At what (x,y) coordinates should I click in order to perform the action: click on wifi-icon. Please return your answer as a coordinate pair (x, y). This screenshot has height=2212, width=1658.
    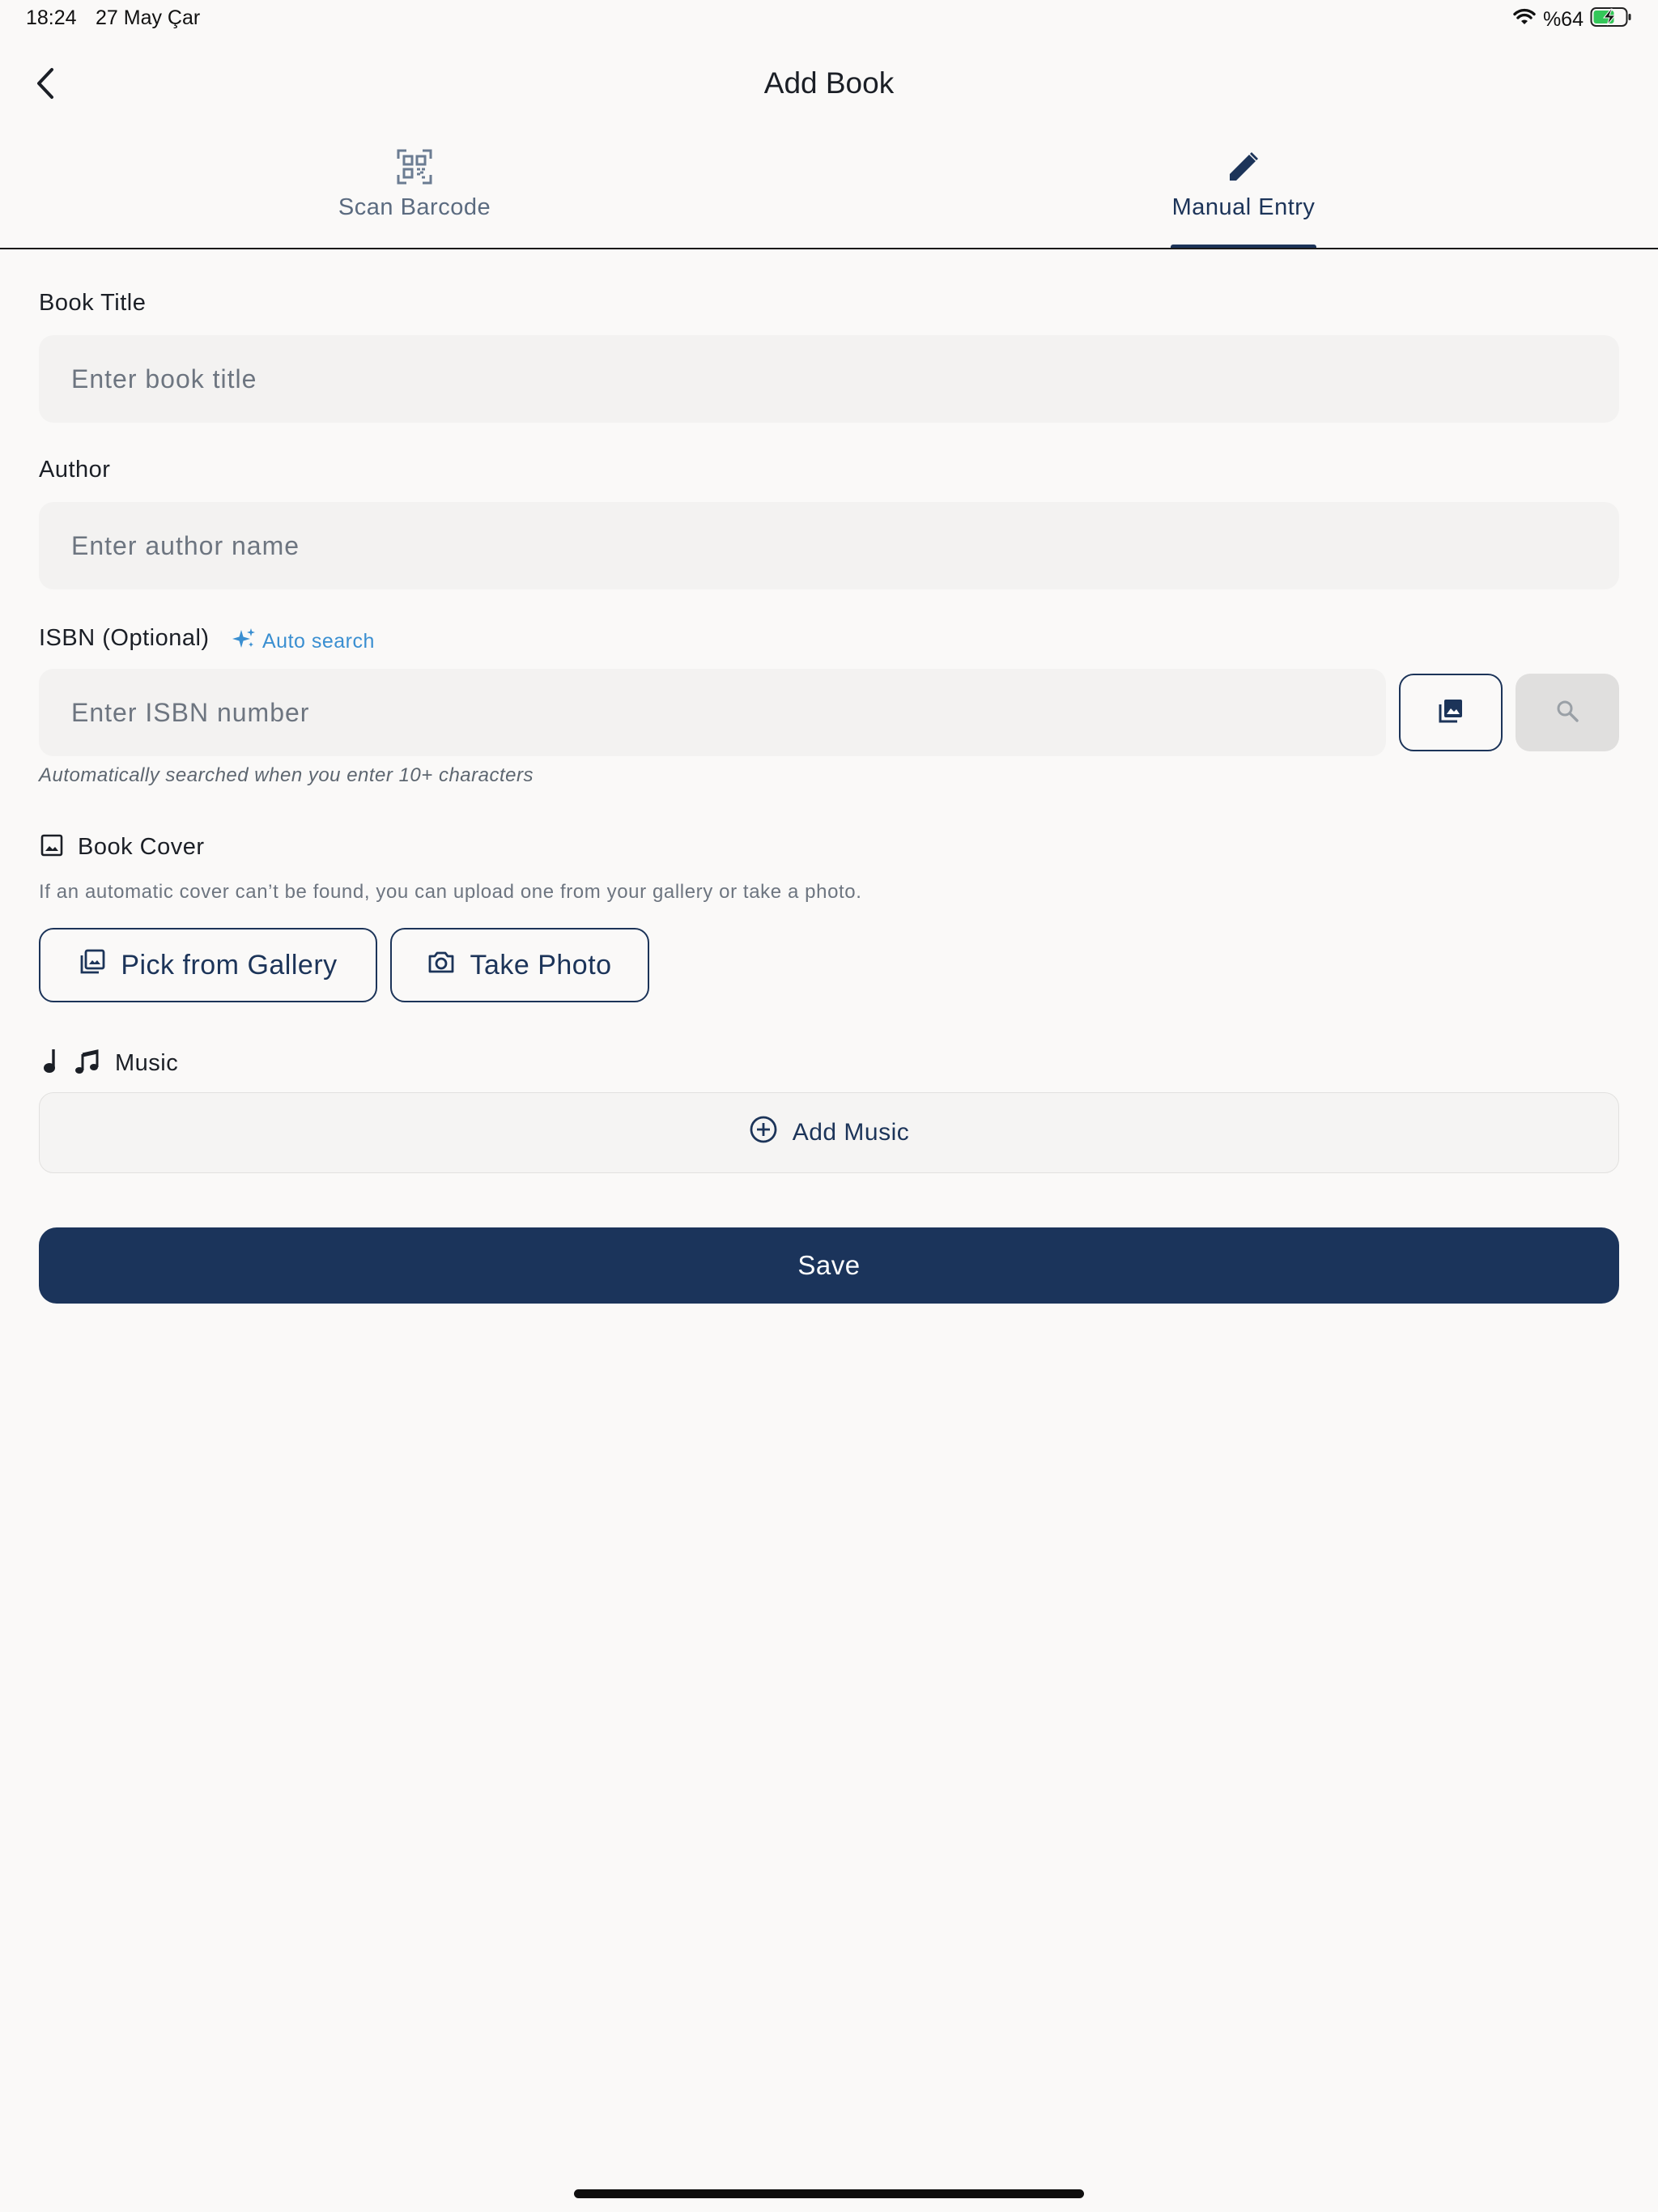
    Looking at the image, I should click on (1524, 20).